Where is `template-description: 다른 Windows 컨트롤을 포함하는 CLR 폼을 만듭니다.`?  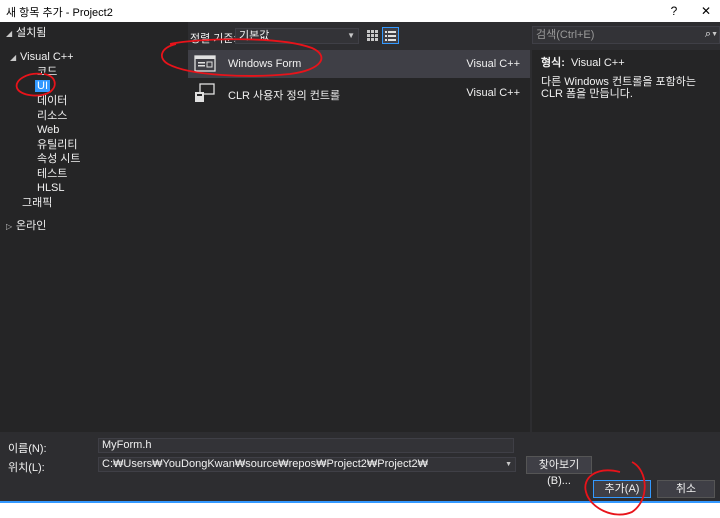 template-description: 다른 Windows 컨트롤을 포함하는 CLR 폼을 만듭니다. is located at coordinates (618, 88).